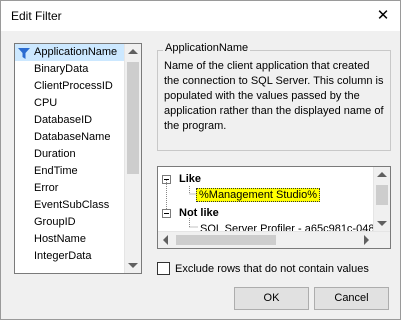 The image size is (401, 320). I want to click on list-item-binarydata: BinaryData, so click(78, 69).